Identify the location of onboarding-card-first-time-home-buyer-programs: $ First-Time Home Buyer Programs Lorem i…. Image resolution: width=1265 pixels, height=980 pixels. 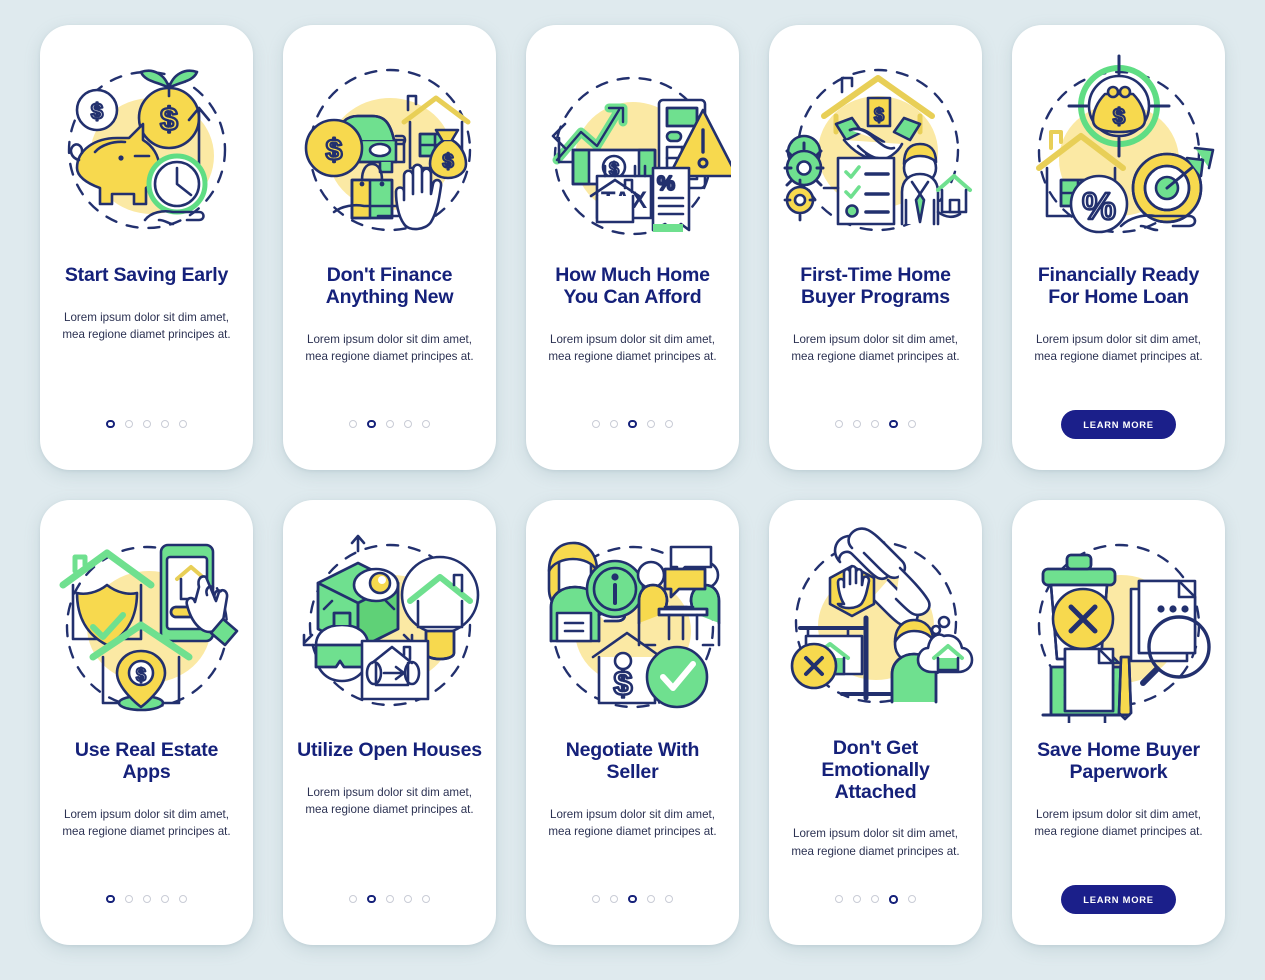
(875, 247).